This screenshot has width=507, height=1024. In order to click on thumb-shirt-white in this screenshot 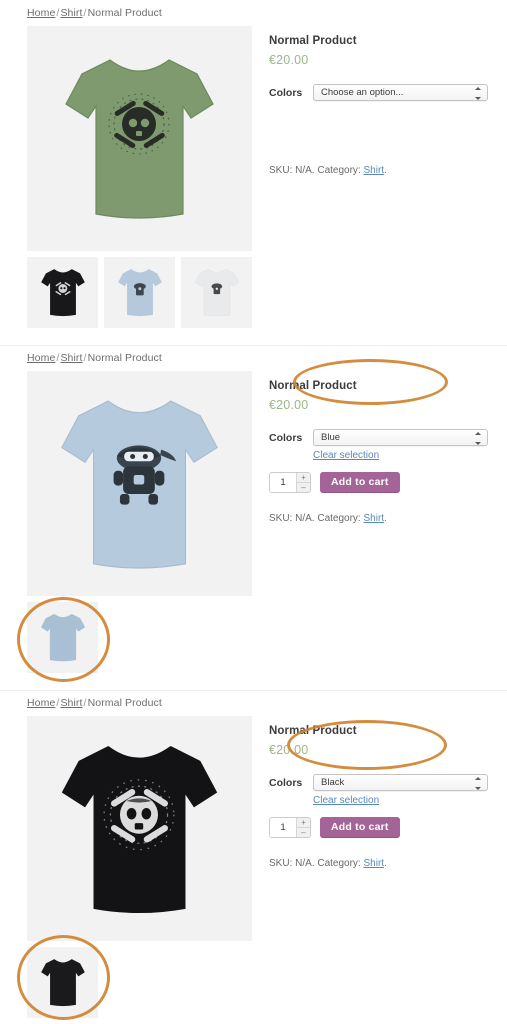, I will do `click(216, 292)`.